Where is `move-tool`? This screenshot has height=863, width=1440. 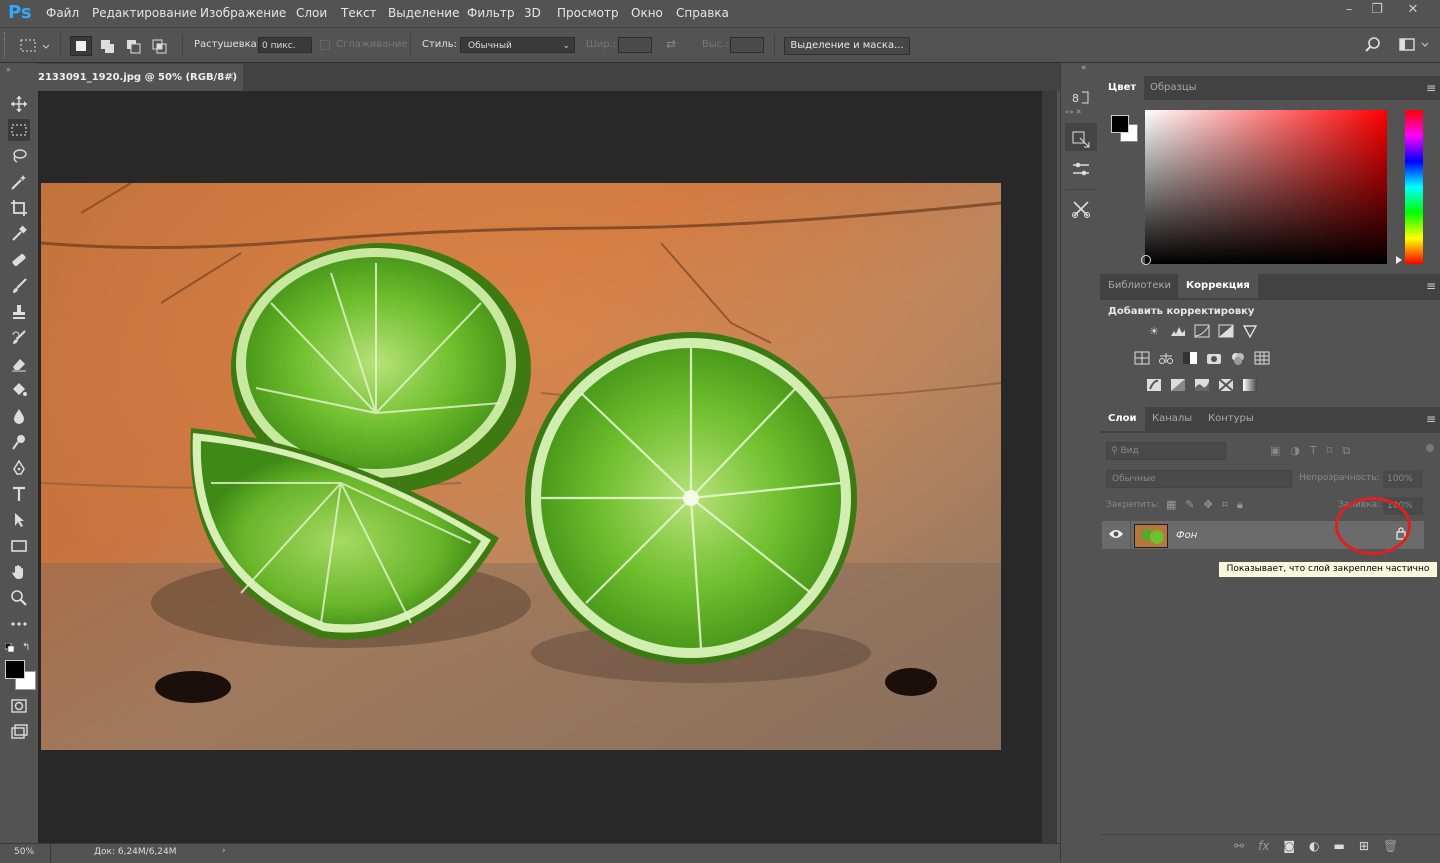 move-tool is located at coordinates (19, 104).